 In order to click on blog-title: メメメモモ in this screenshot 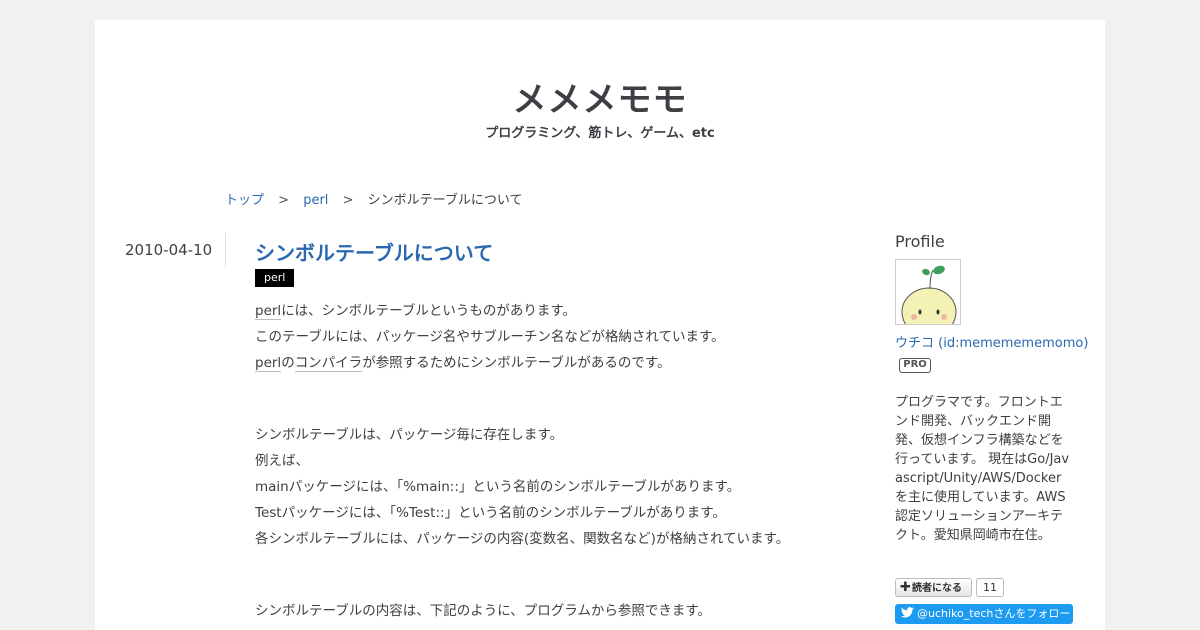, I will do `click(600, 96)`.